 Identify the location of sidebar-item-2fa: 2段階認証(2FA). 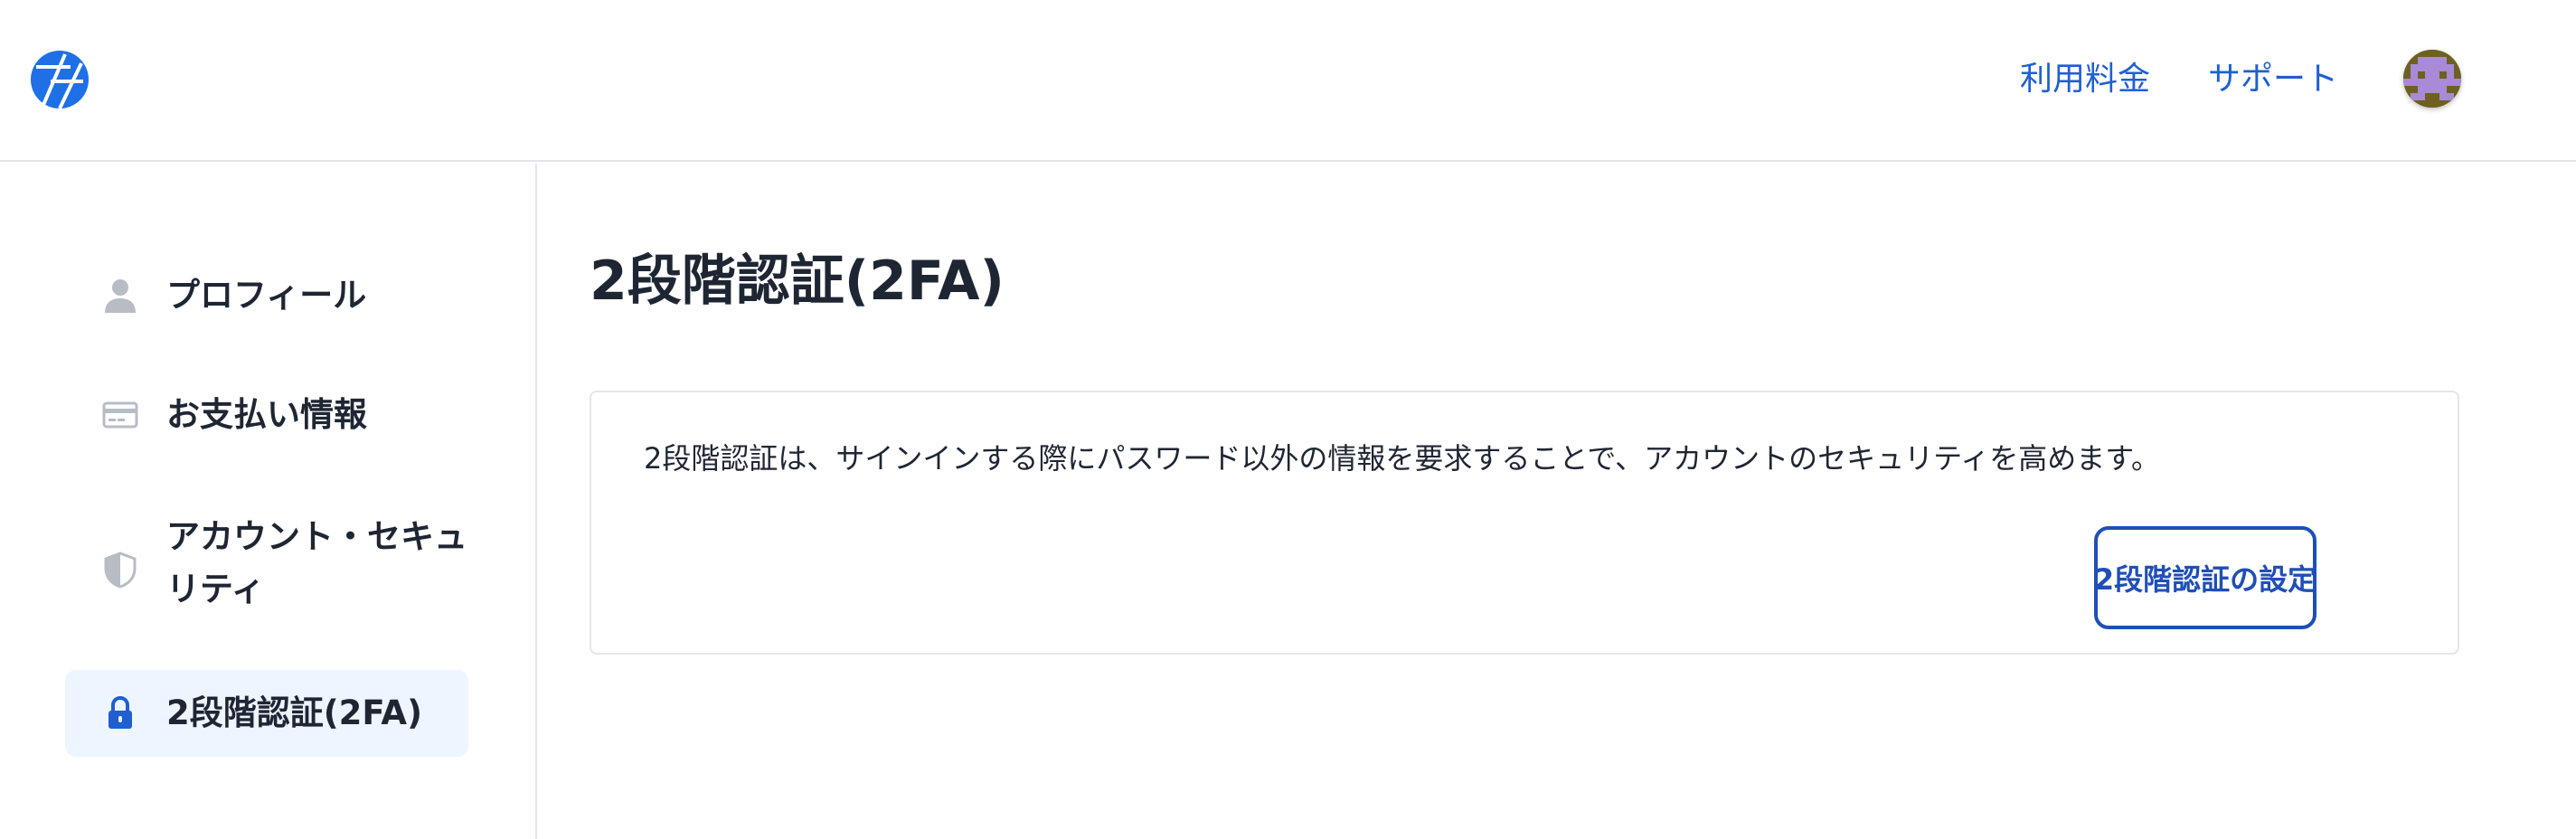
(266, 713).